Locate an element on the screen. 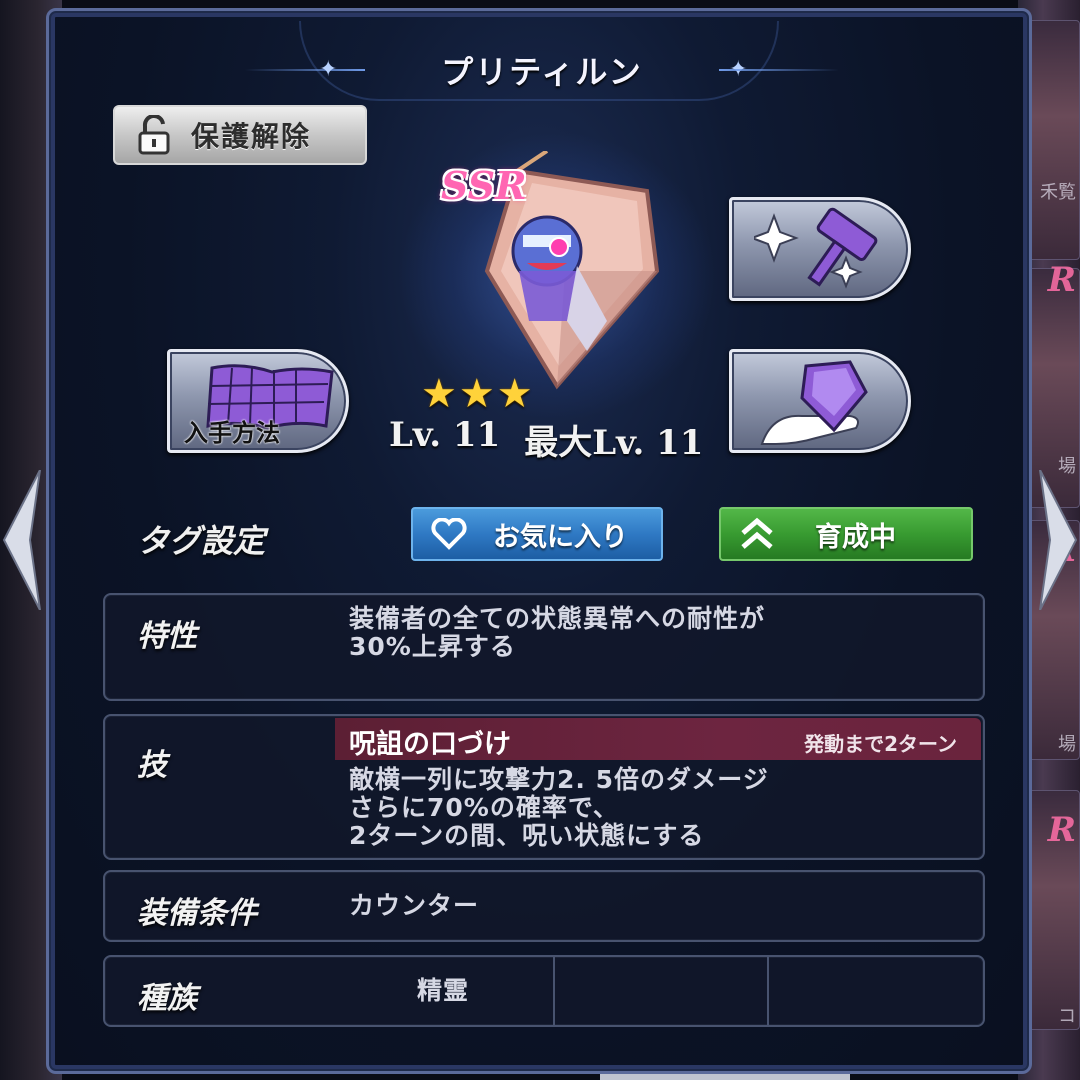 The width and height of the screenshot is (1080, 1080). unprotect-button: 保護解除 is located at coordinates (240, 135).